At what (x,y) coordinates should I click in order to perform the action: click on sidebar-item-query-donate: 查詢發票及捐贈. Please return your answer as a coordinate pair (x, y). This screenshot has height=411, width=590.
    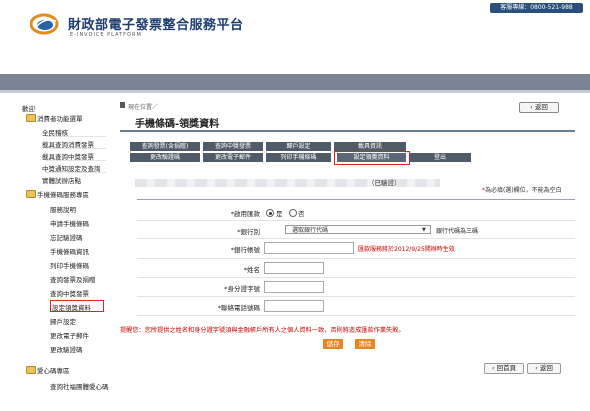
    Looking at the image, I should click on (73, 279).